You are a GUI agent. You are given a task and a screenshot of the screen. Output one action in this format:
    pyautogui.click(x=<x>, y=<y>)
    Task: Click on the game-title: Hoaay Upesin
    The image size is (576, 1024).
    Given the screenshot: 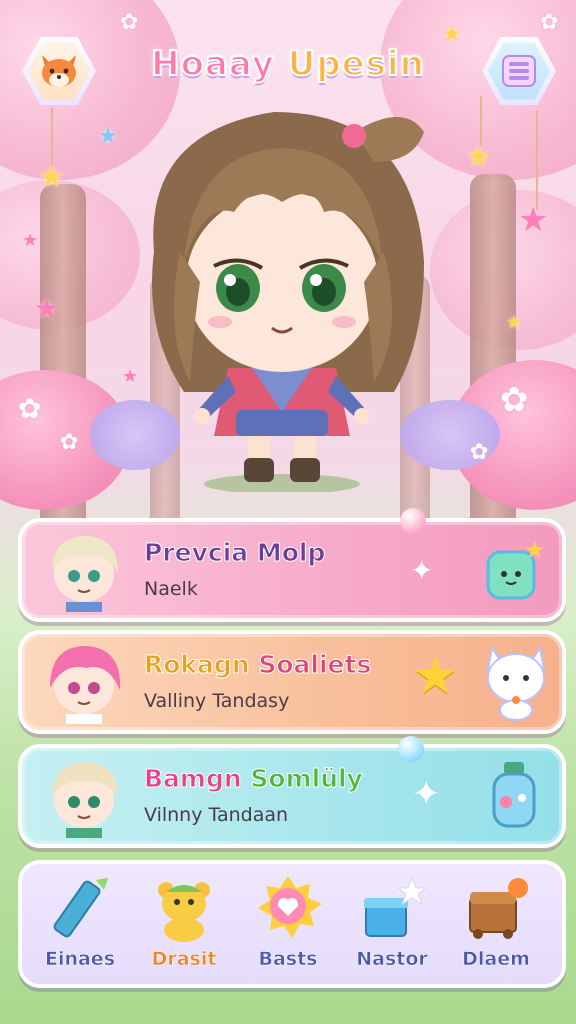 What is the action you would take?
    pyautogui.click(x=288, y=64)
    